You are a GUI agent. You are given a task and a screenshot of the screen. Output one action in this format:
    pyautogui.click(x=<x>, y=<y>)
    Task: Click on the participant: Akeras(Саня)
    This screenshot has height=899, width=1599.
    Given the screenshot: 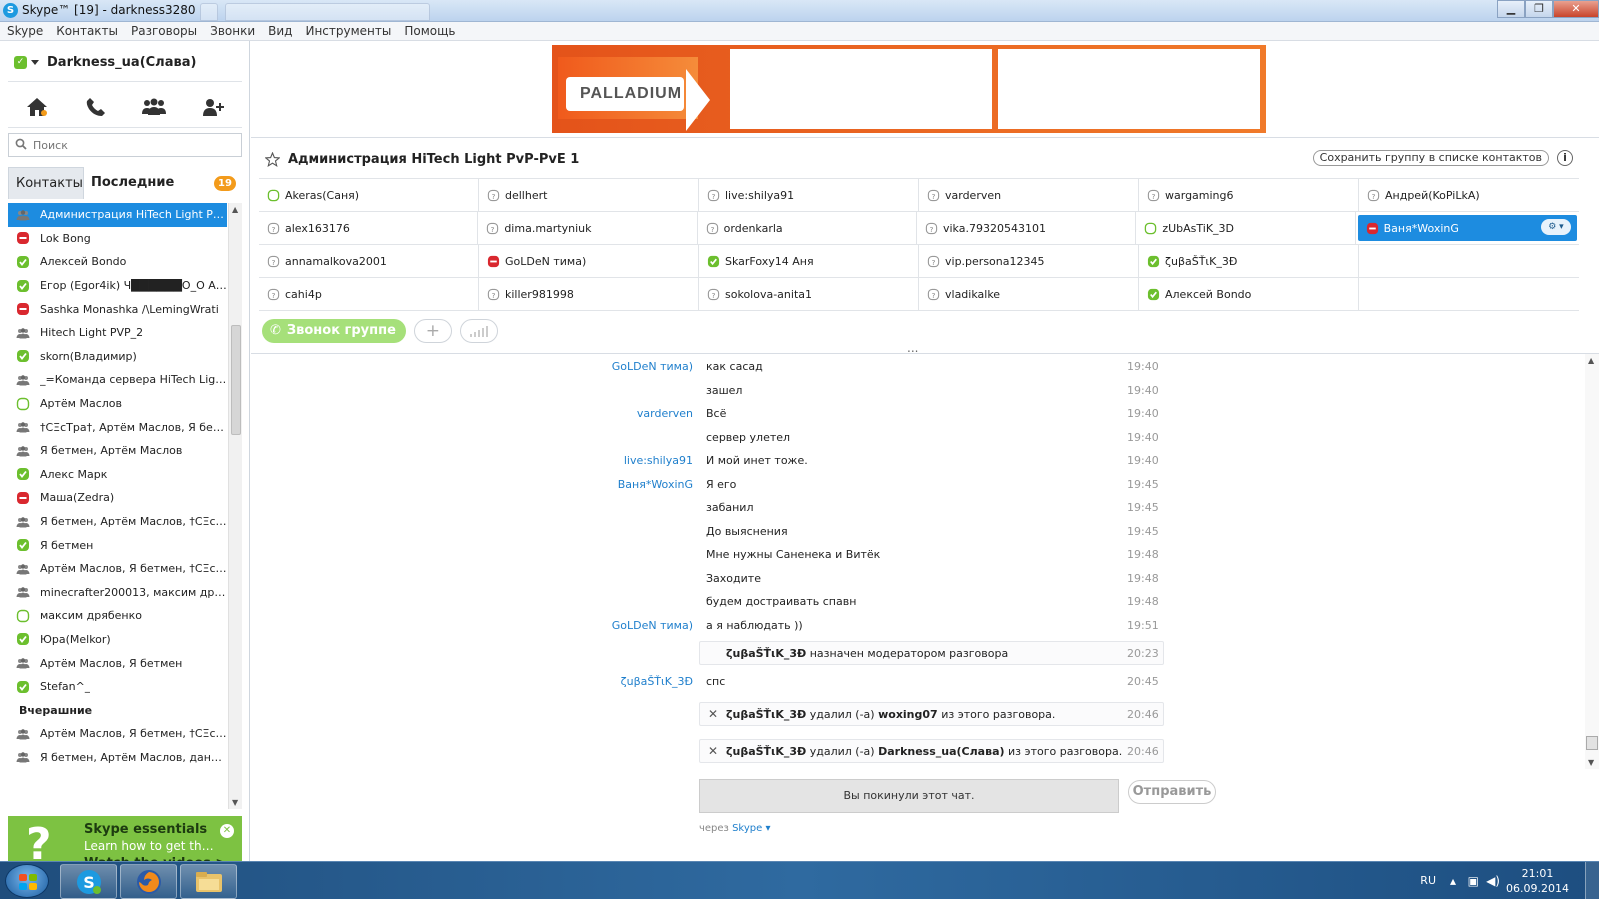 What is the action you would take?
    pyautogui.click(x=369, y=195)
    